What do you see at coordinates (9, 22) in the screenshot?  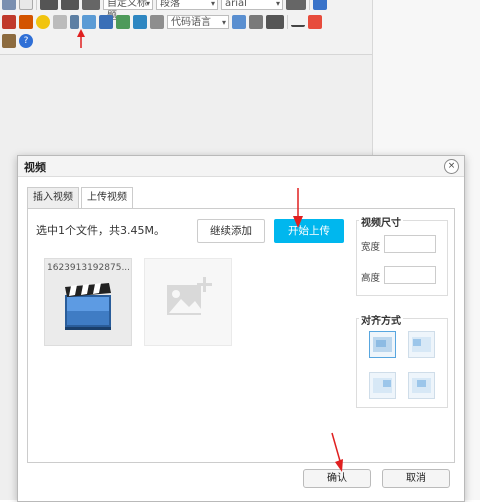 I see `image-upload-icon` at bounding box center [9, 22].